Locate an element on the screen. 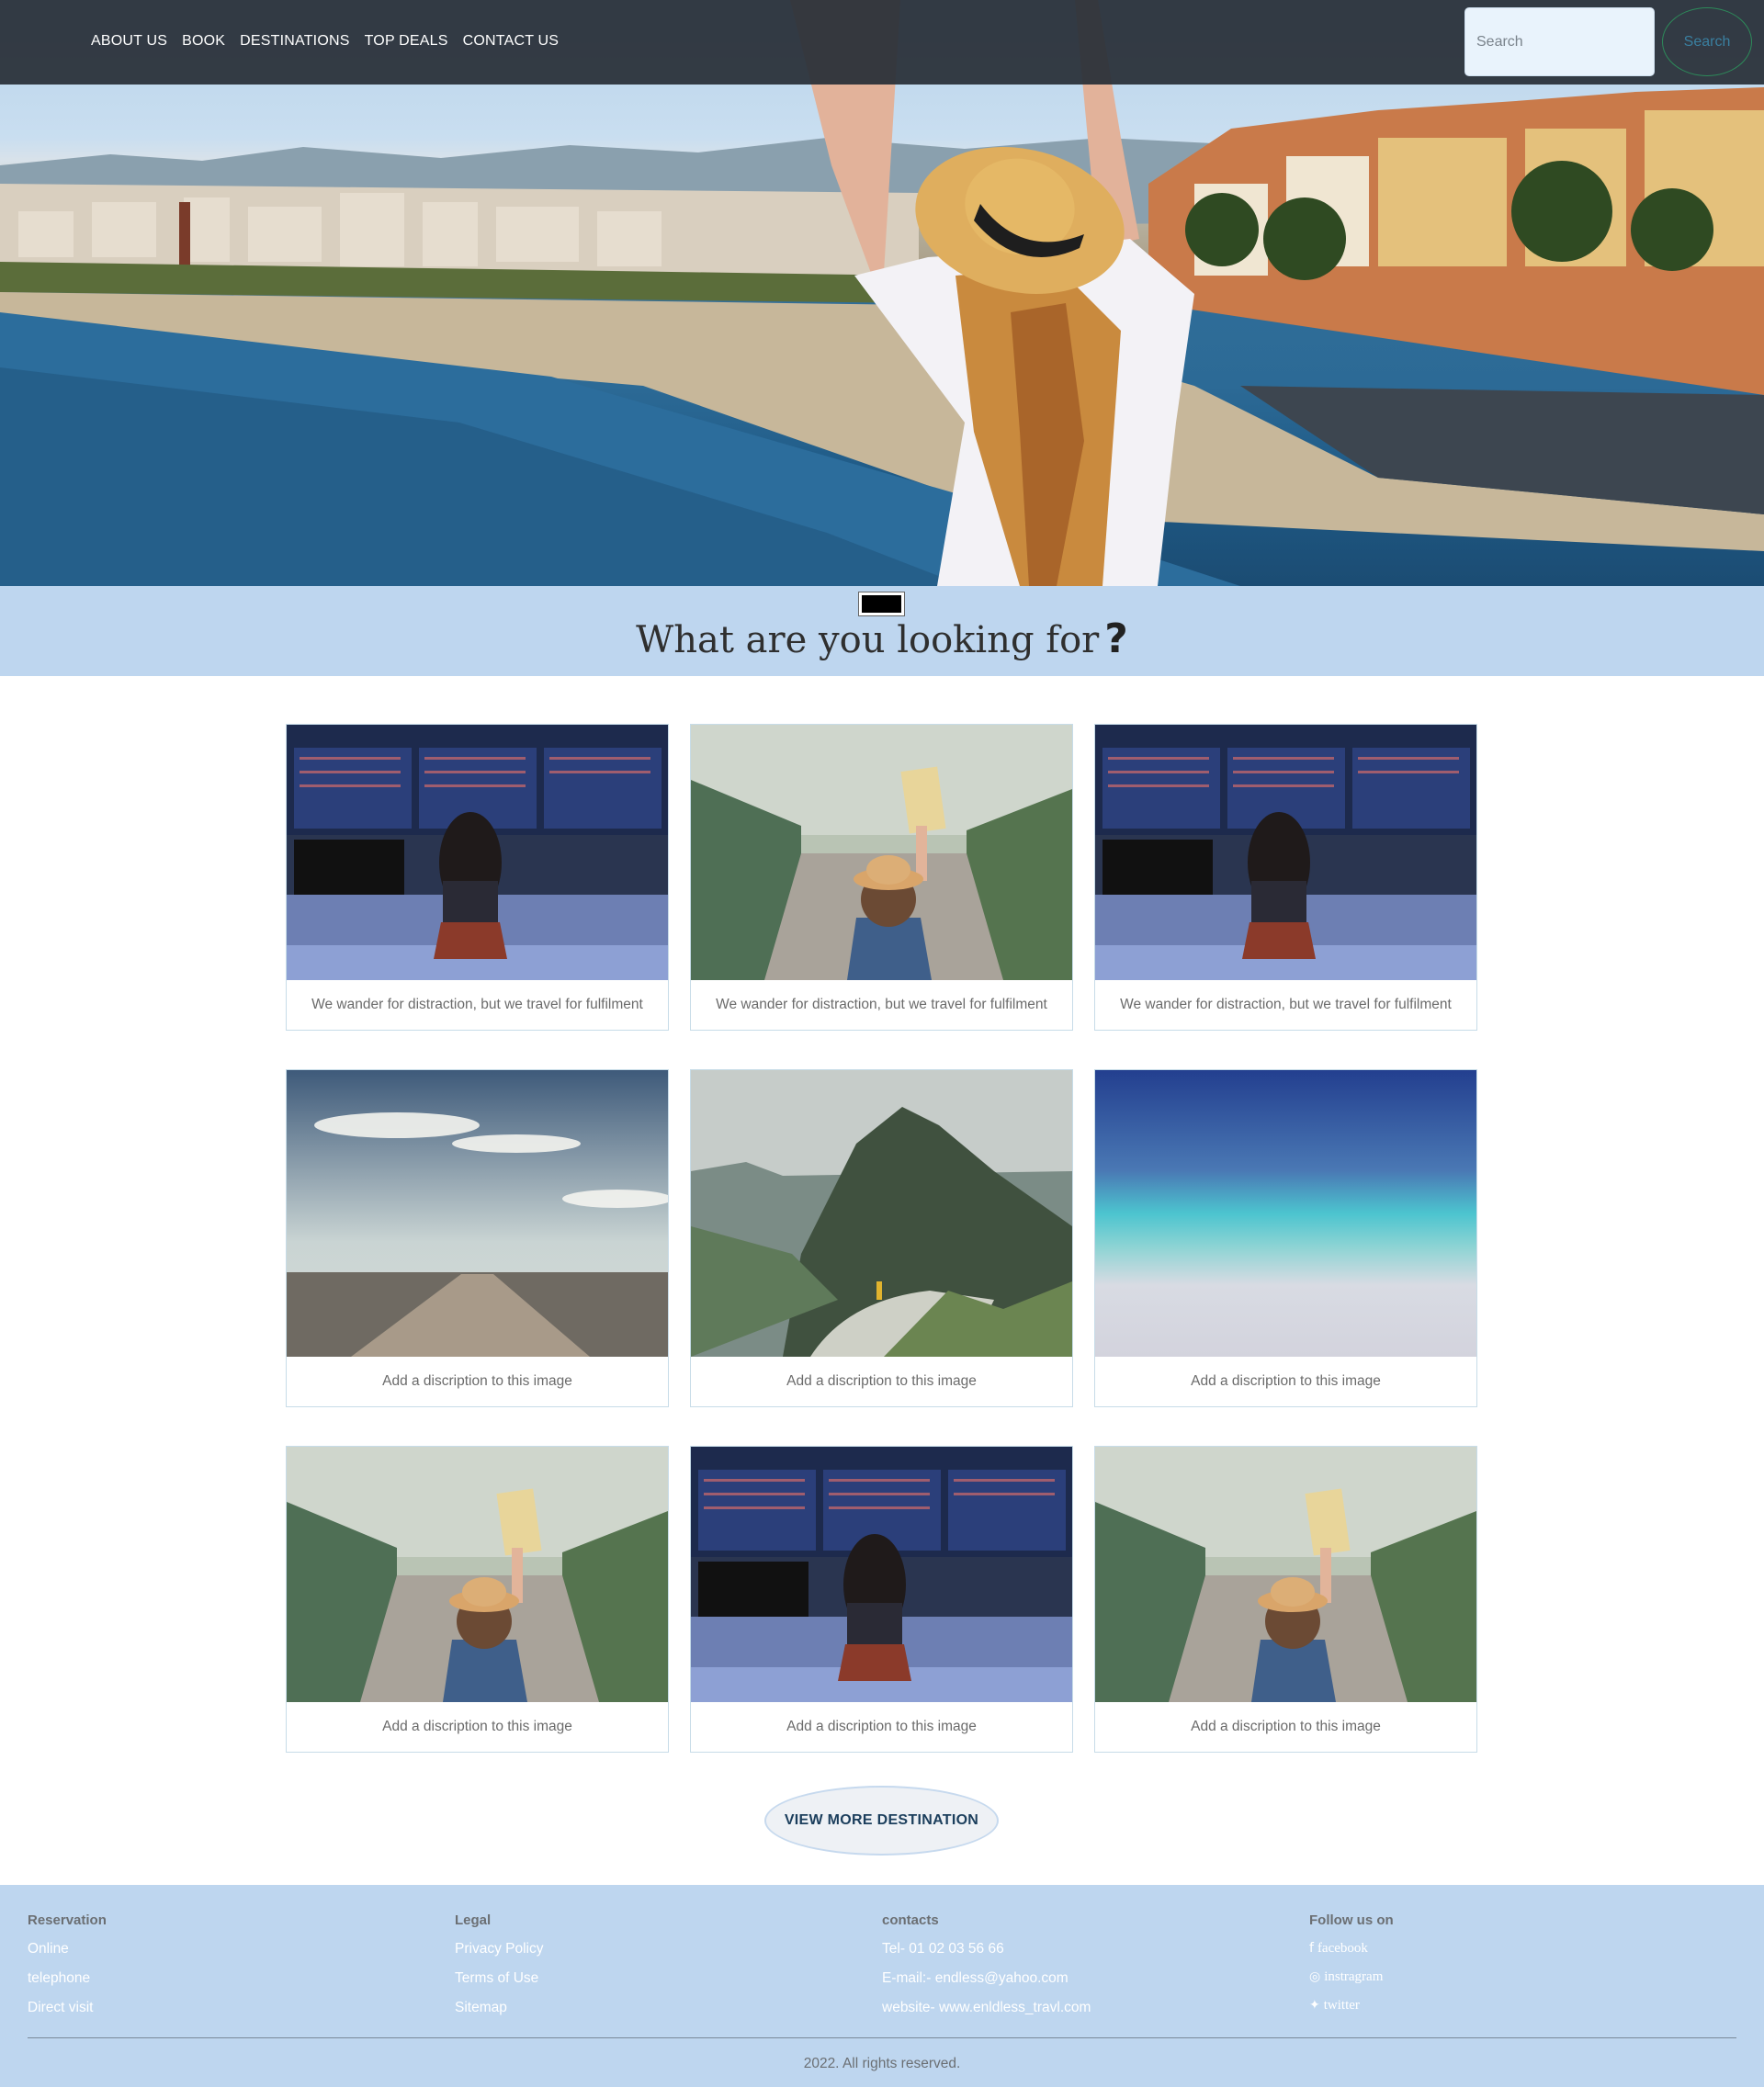 Image resolution: width=1764 pixels, height=2087 pixels. twitter-icon: ✦ is located at coordinates (1314, 2005).